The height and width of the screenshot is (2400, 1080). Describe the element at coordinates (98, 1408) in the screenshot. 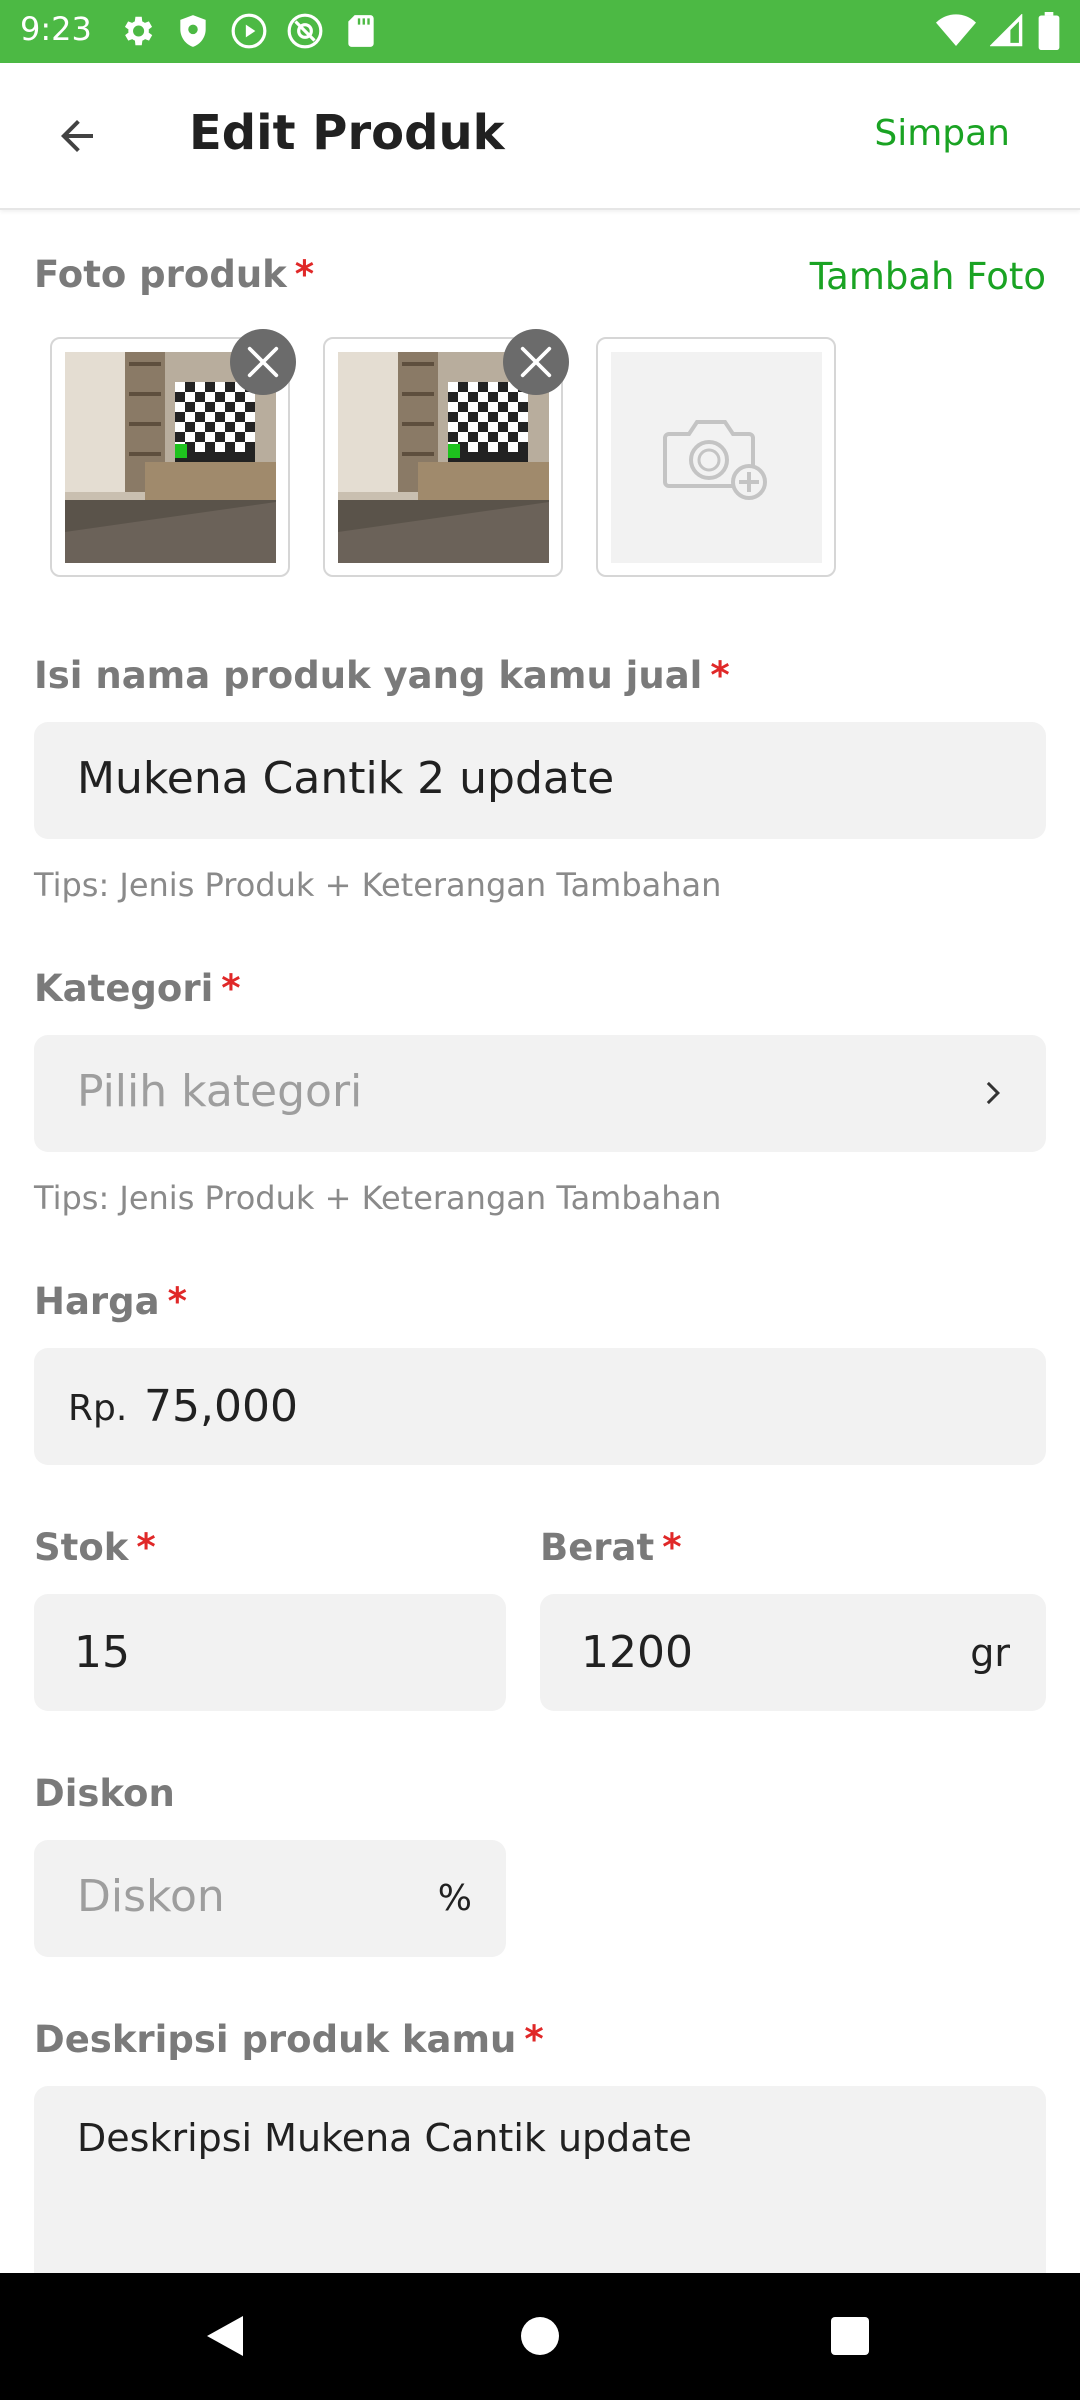

I see `currency-prefix: Rp.` at that location.